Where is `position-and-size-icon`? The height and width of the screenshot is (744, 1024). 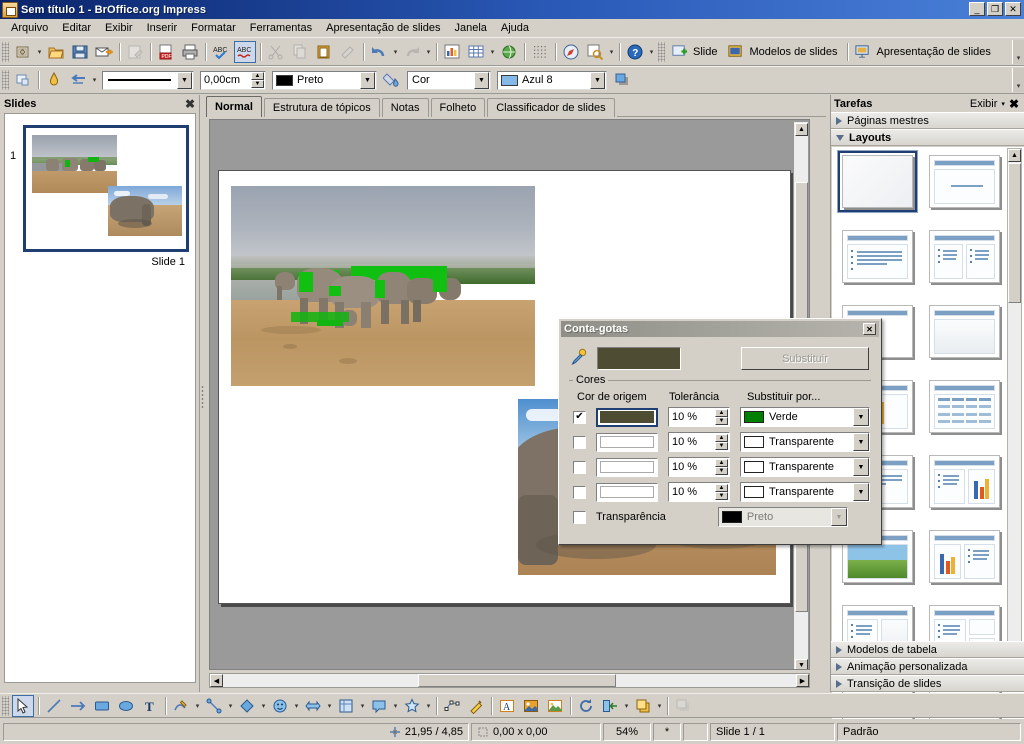 position-and-size-icon is located at coordinates (23, 80).